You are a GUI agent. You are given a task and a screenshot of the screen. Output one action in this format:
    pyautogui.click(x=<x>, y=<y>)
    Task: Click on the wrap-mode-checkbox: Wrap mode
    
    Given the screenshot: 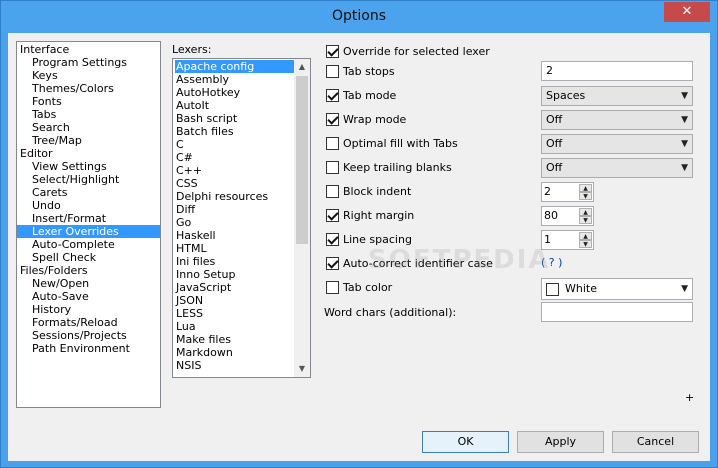 What is the action you would take?
    pyautogui.click(x=366, y=119)
    